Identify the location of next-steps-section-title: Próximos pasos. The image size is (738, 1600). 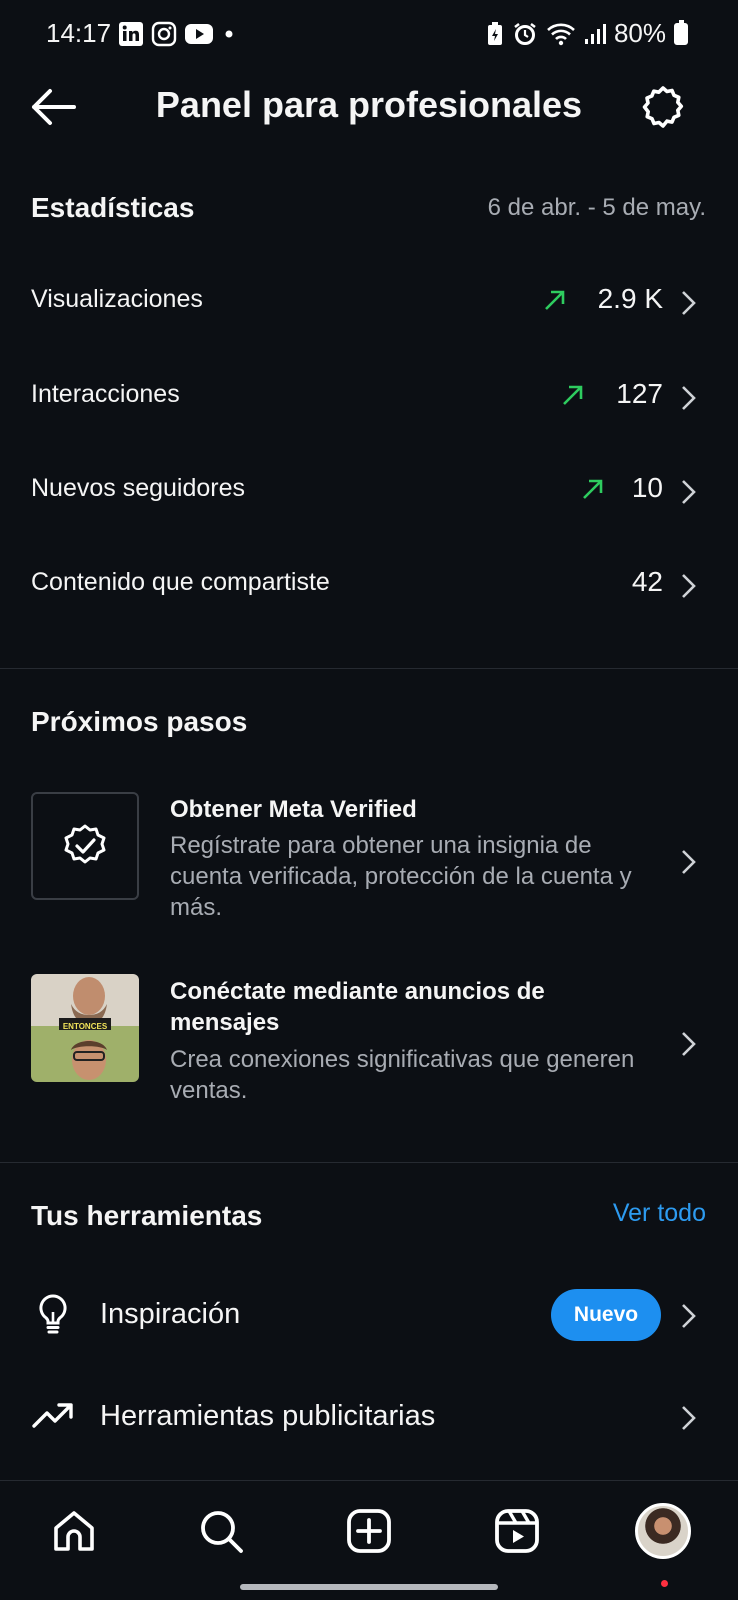
(139, 721).